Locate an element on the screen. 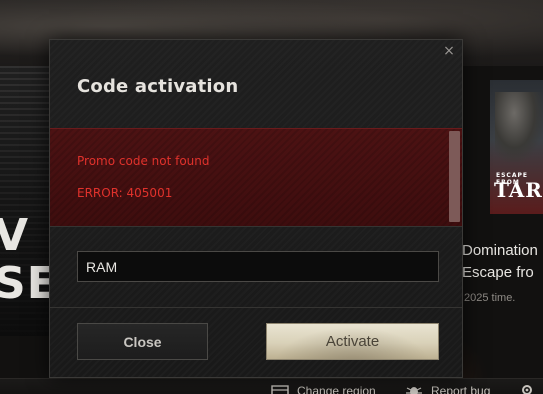 The image size is (543, 394). error-code: ERROR: 405001 is located at coordinates (125, 193).